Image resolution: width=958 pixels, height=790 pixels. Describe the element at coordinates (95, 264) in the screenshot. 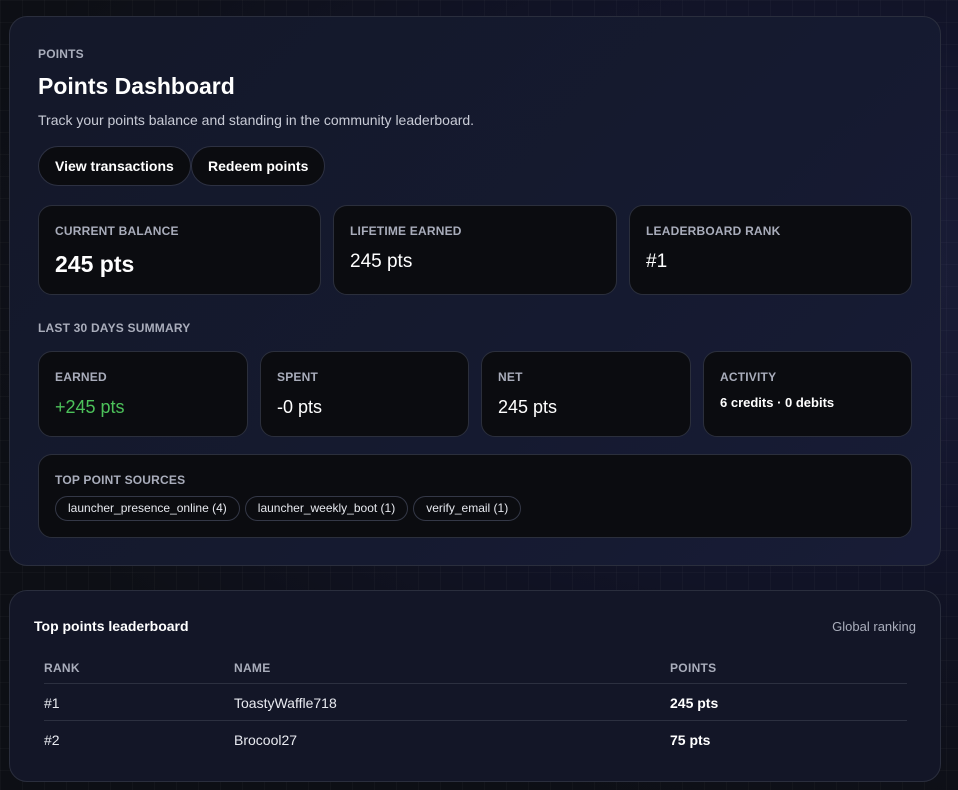

I see `current-balance-value: 245 pts` at that location.